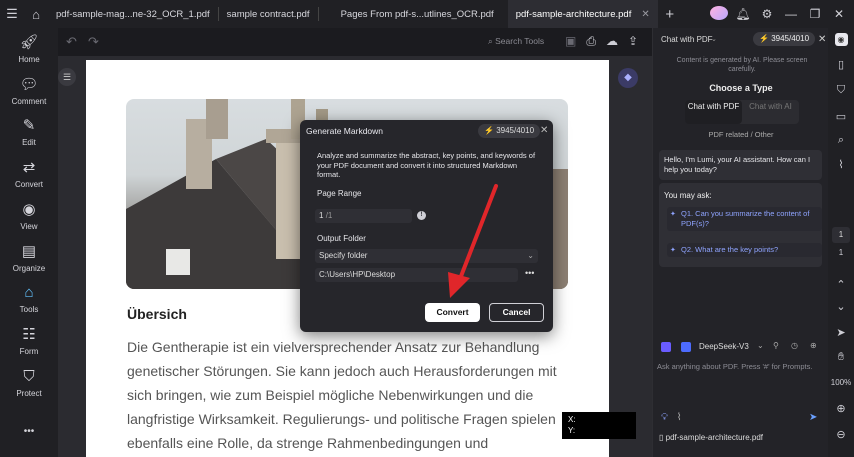  I want to click on ai-icon: ◉, so click(841, 39).